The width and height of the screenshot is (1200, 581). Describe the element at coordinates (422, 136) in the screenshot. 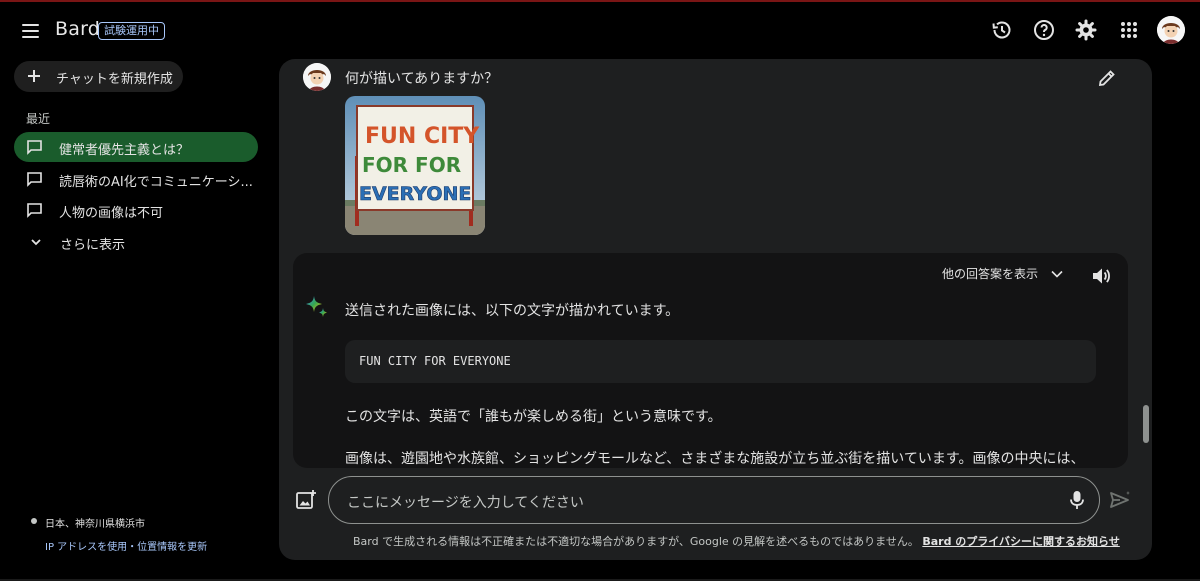

I see `sign-text-line-1: FUN CITY` at that location.